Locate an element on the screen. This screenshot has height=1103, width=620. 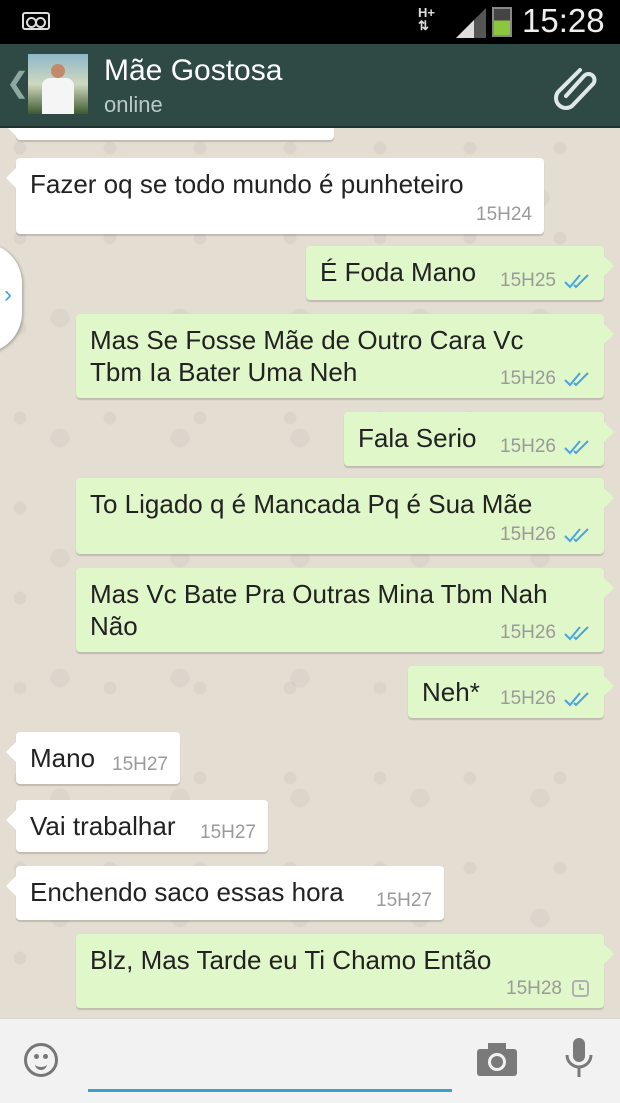
network-type: H+ ⇅ is located at coordinates (426, 19).